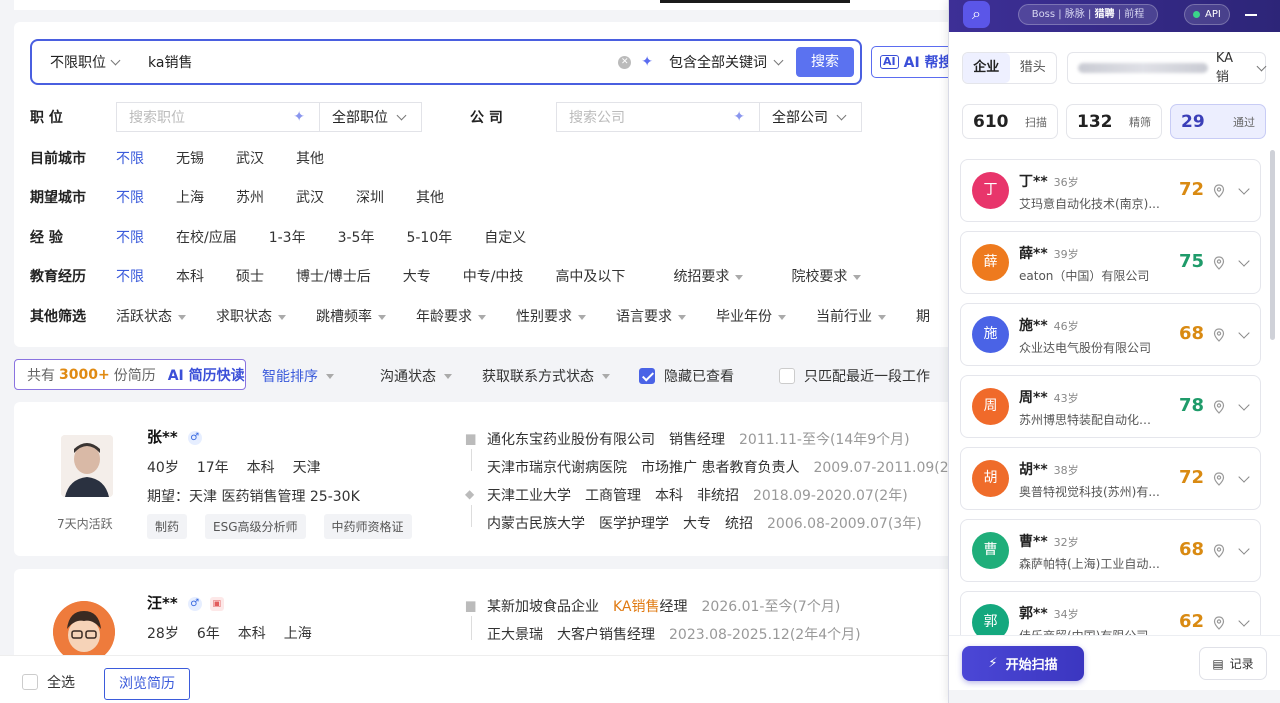 This screenshot has width=1280, height=703. Describe the element at coordinates (1110, 334) in the screenshot. I see `panel-candidate-item: 施施** 46岁 众业达电气股份有限公司 68` at that location.